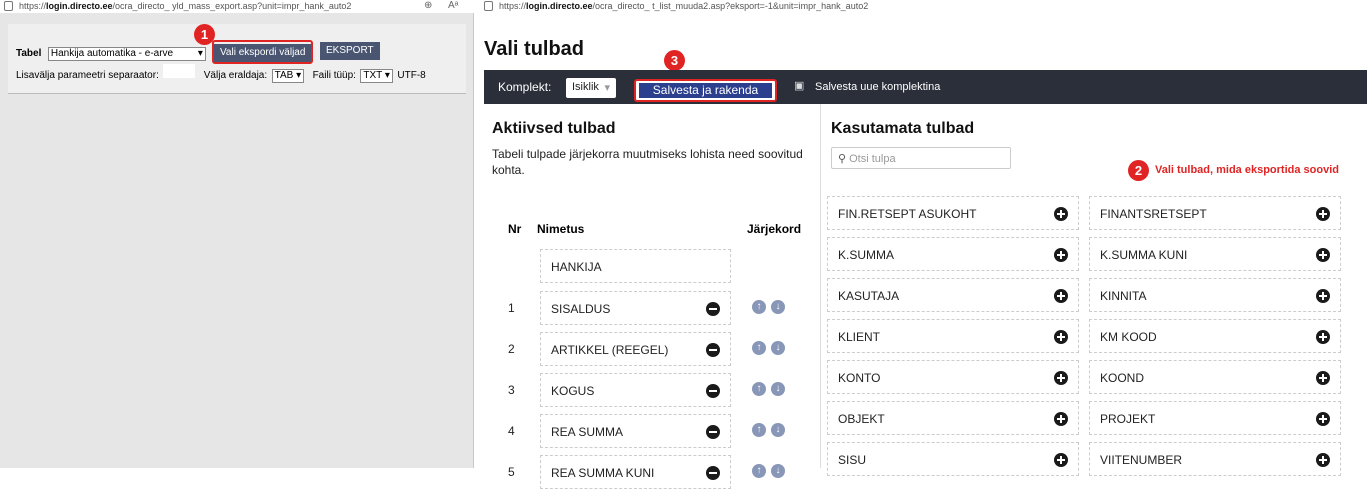 The image size is (1367, 490). What do you see at coordinates (1215, 213) in the screenshot?
I see `unused-item: FINANTSRETSEPT` at bounding box center [1215, 213].